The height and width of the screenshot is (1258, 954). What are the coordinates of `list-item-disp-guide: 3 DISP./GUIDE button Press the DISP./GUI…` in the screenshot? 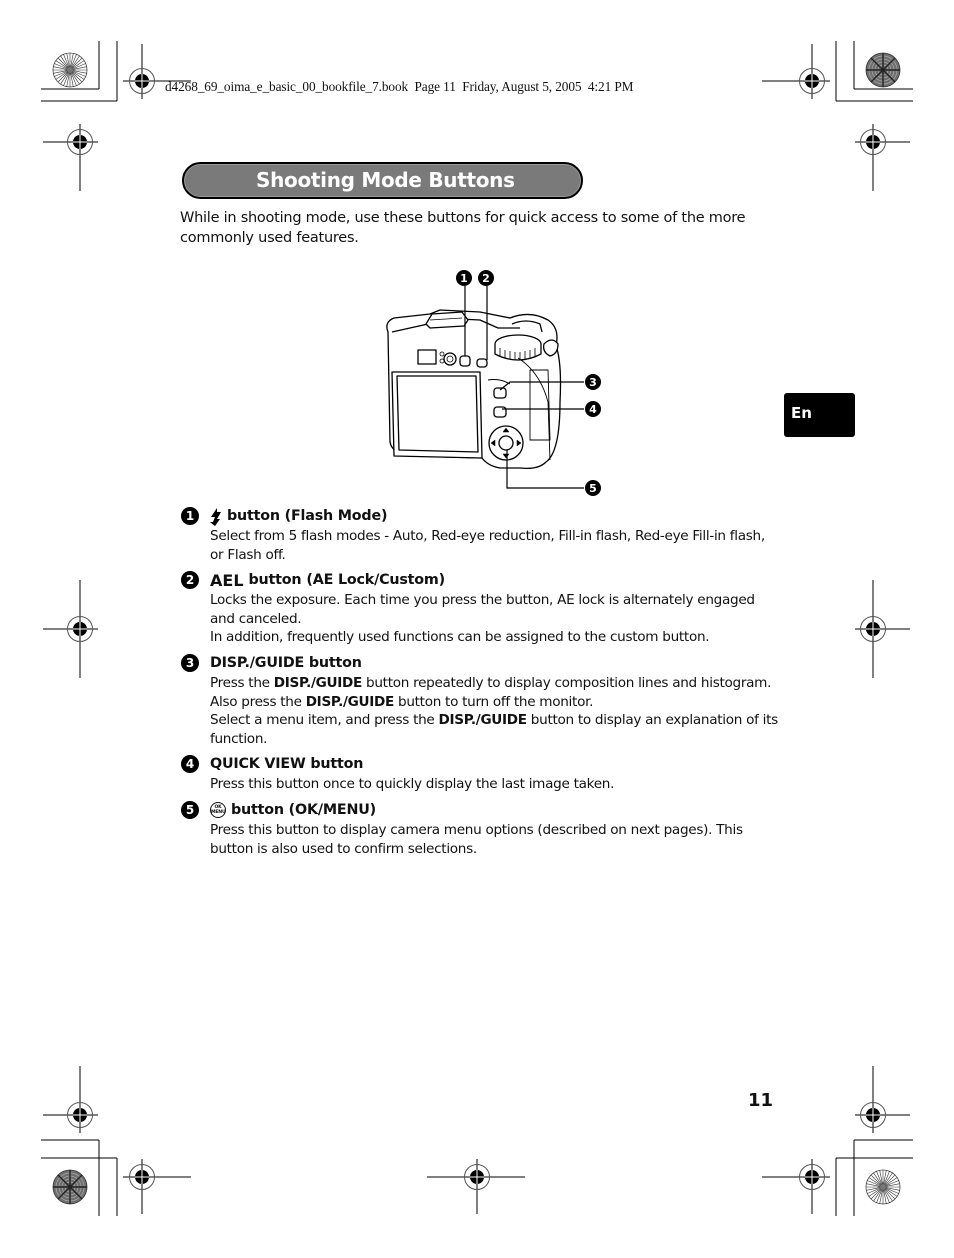 It's located at (480, 700).